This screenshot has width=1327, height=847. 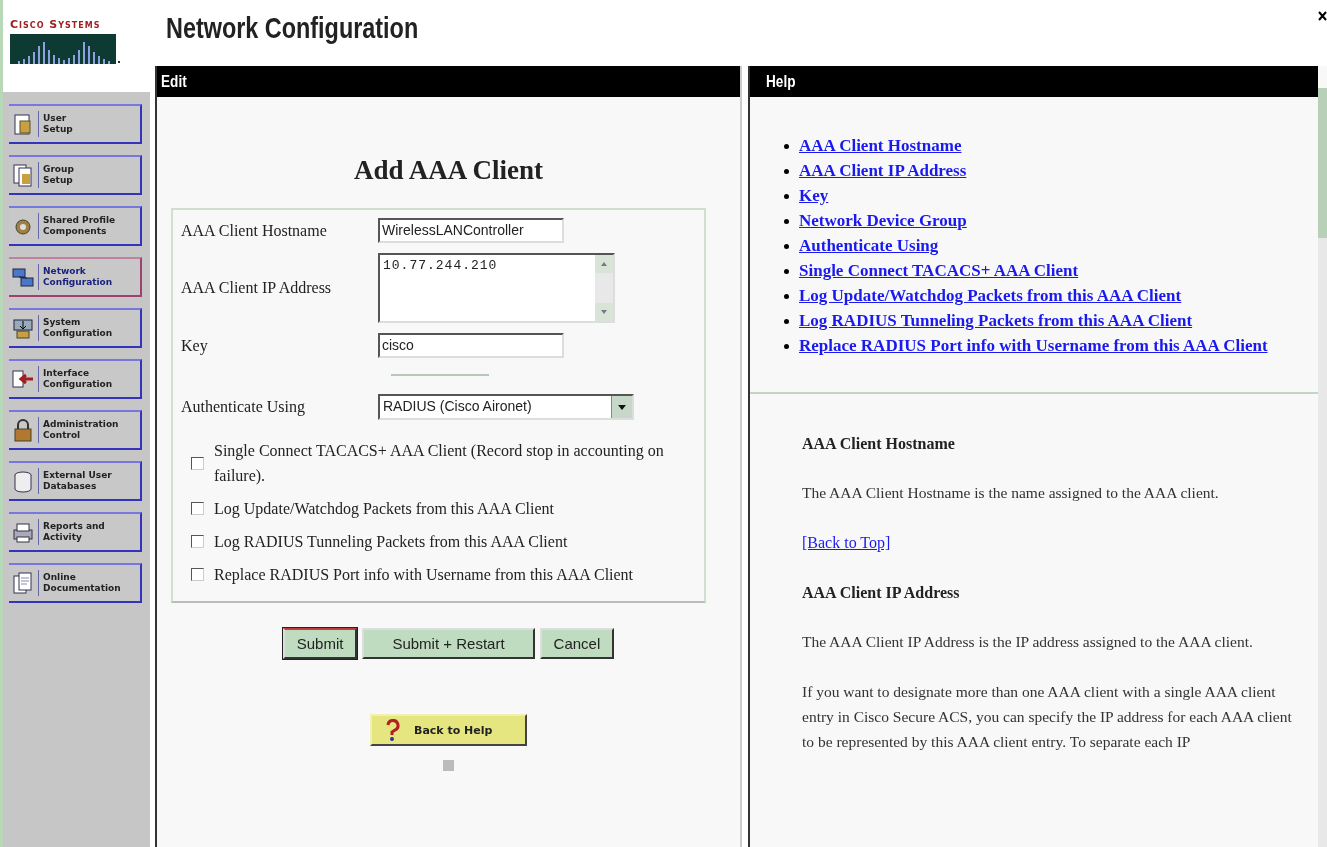 What do you see at coordinates (243, 407) in the screenshot?
I see `field-label: Authenticate Using` at bounding box center [243, 407].